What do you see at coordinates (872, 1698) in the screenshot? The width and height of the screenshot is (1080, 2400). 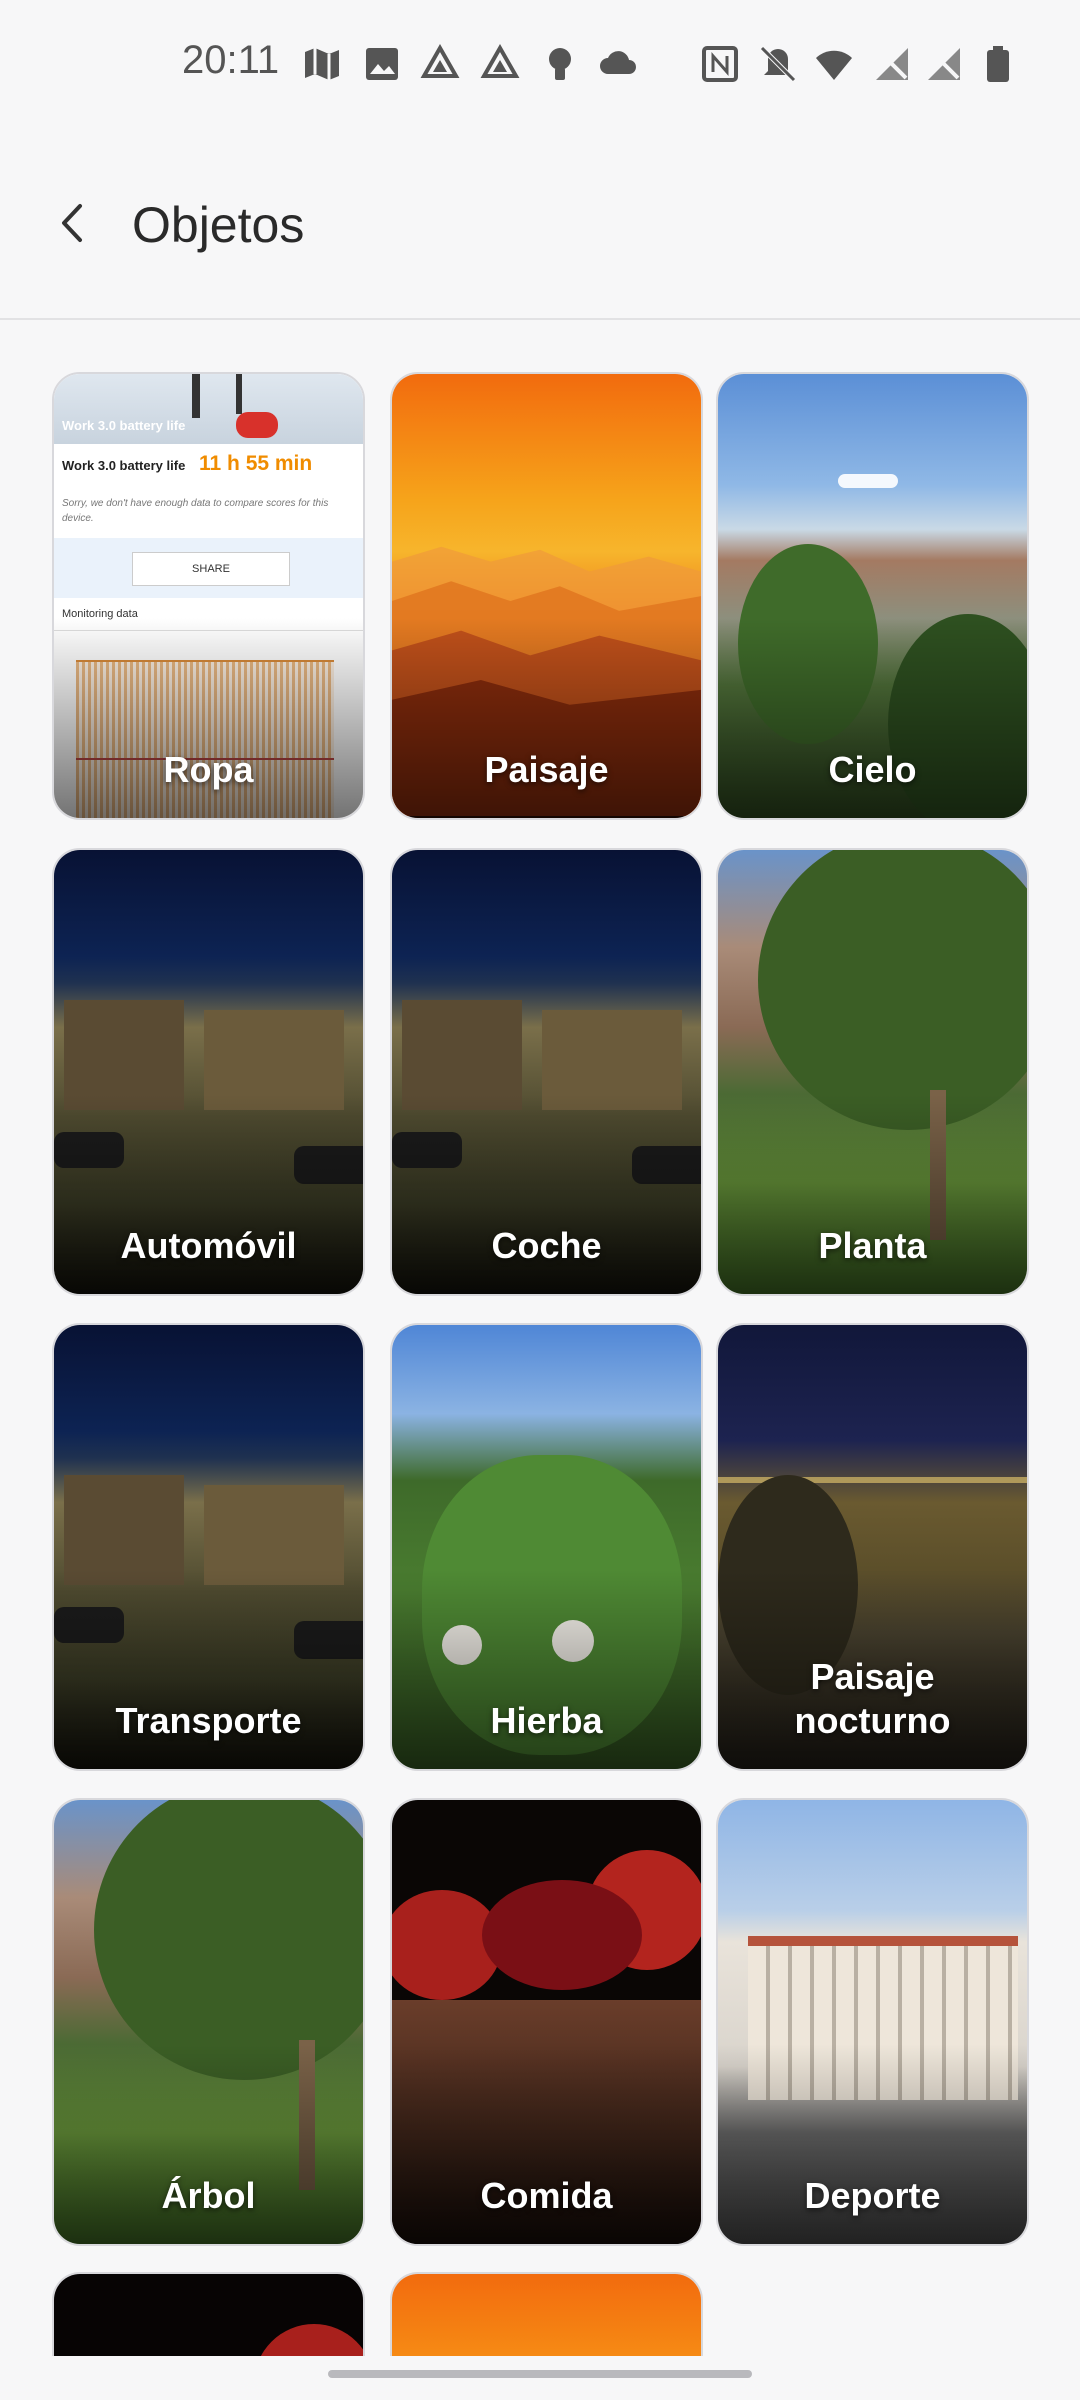 I see `category-label: Paisaje nocturno` at bounding box center [872, 1698].